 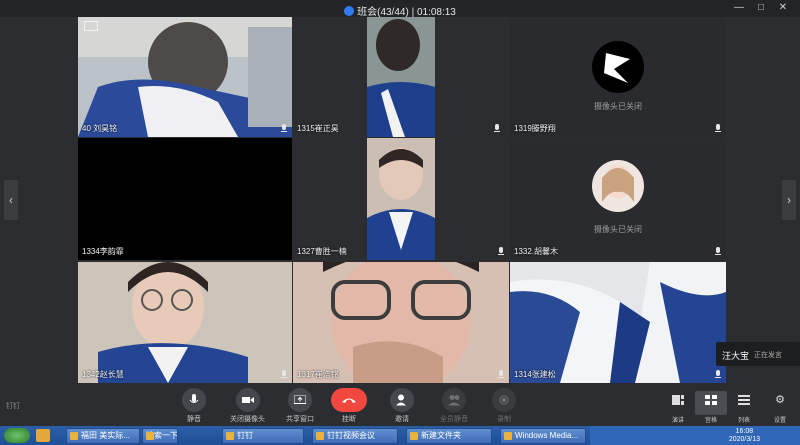 I want to click on speech-layout-icon, so click(x=678, y=400).